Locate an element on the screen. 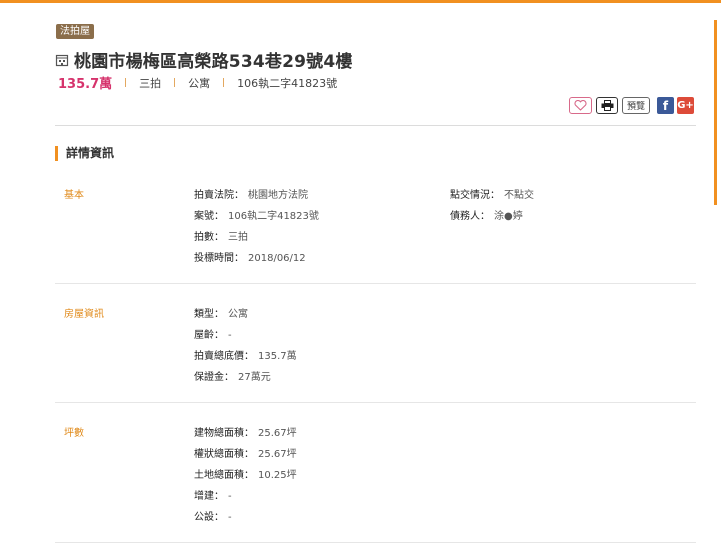 The image size is (721, 553). court-value: 桃園地方法院 is located at coordinates (278, 195).